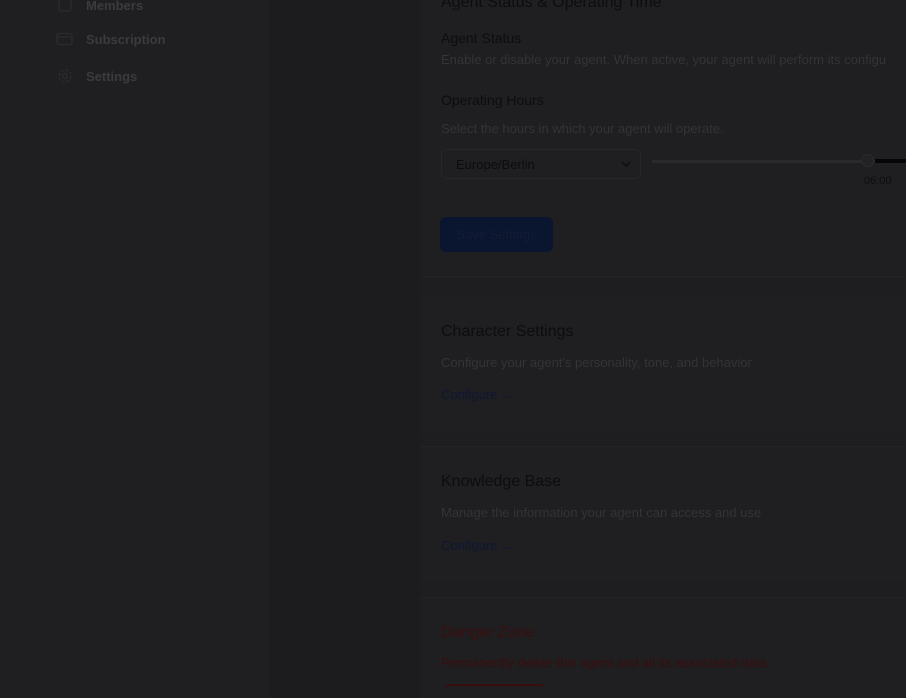 The image size is (906, 698). What do you see at coordinates (112, 76) in the screenshot?
I see `sidebar-item-label: Settings` at bounding box center [112, 76].